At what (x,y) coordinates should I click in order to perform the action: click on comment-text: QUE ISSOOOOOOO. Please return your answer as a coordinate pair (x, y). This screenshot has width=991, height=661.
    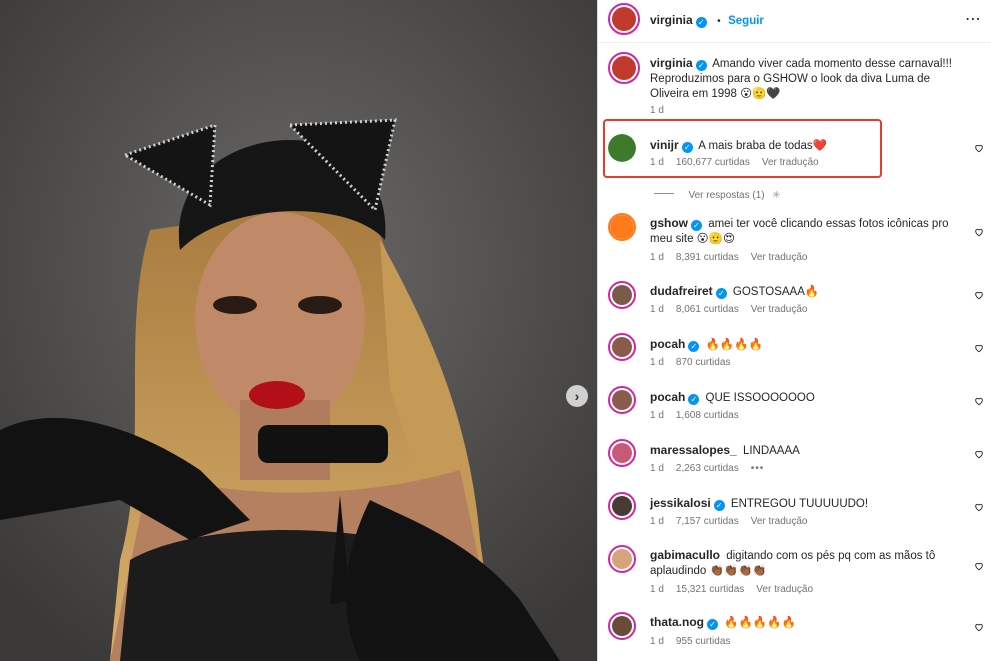
    Looking at the image, I should click on (760, 398).